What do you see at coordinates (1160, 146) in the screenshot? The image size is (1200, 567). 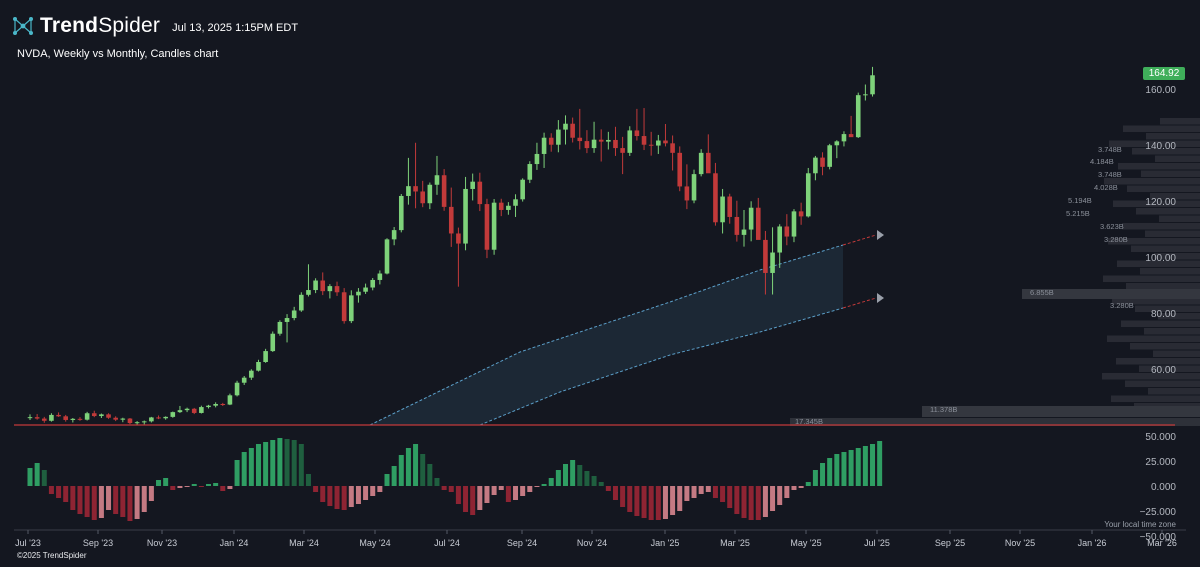 I see `price-axis-tick: 140.00` at bounding box center [1160, 146].